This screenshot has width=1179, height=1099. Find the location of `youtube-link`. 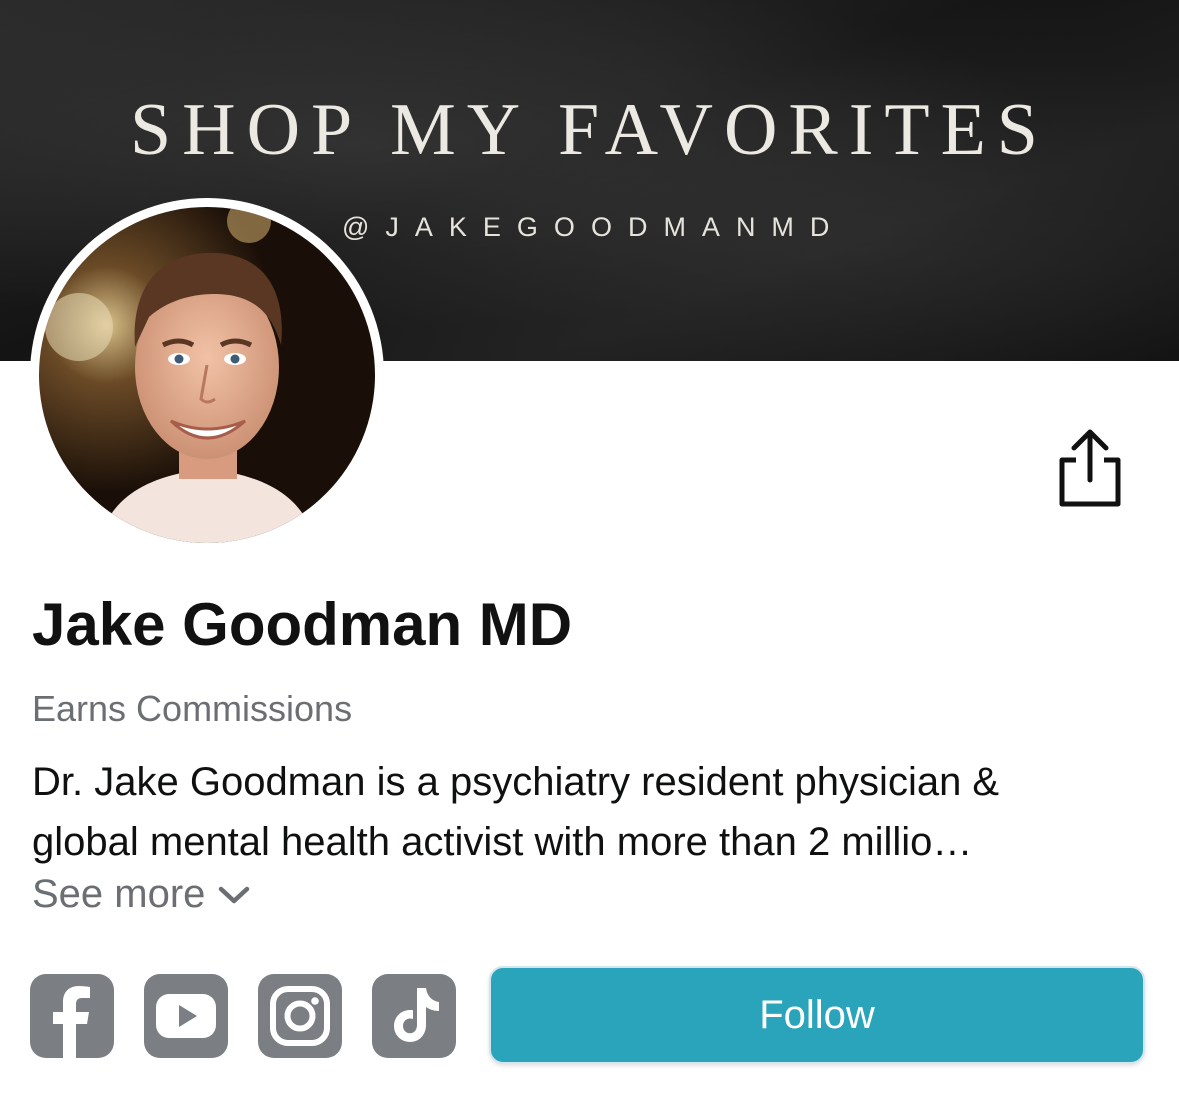

youtube-link is located at coordinates (186, 1016).